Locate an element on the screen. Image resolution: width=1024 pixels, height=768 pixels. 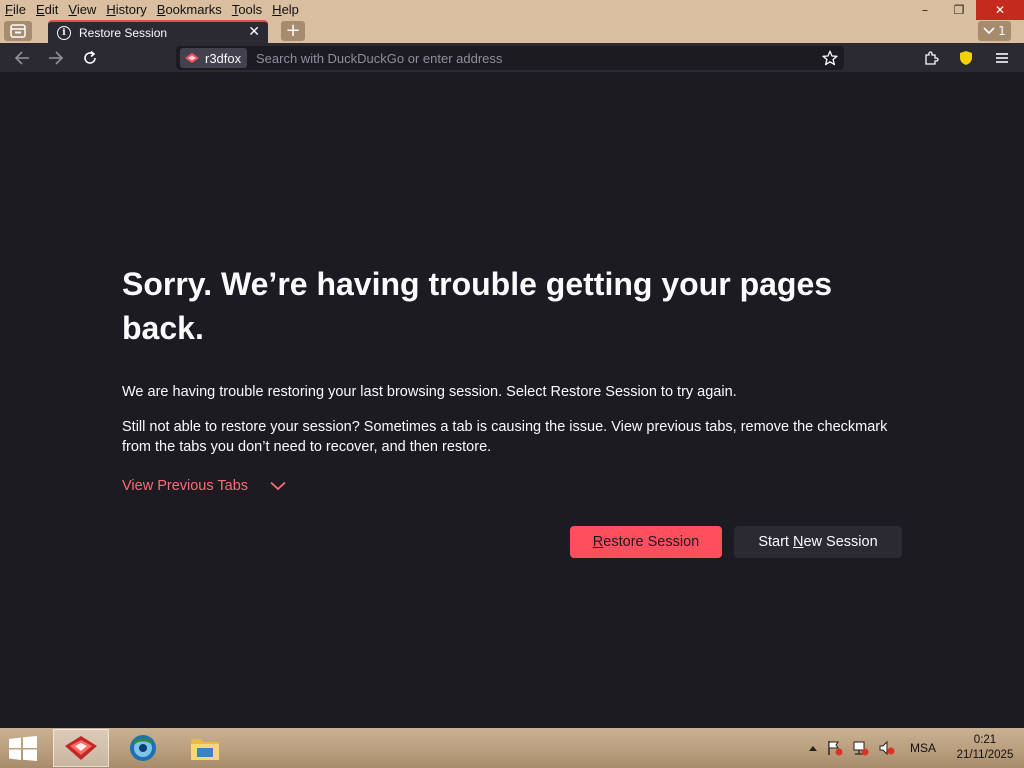
r3dfox-logo-icon is located at coordinates (192, 58).